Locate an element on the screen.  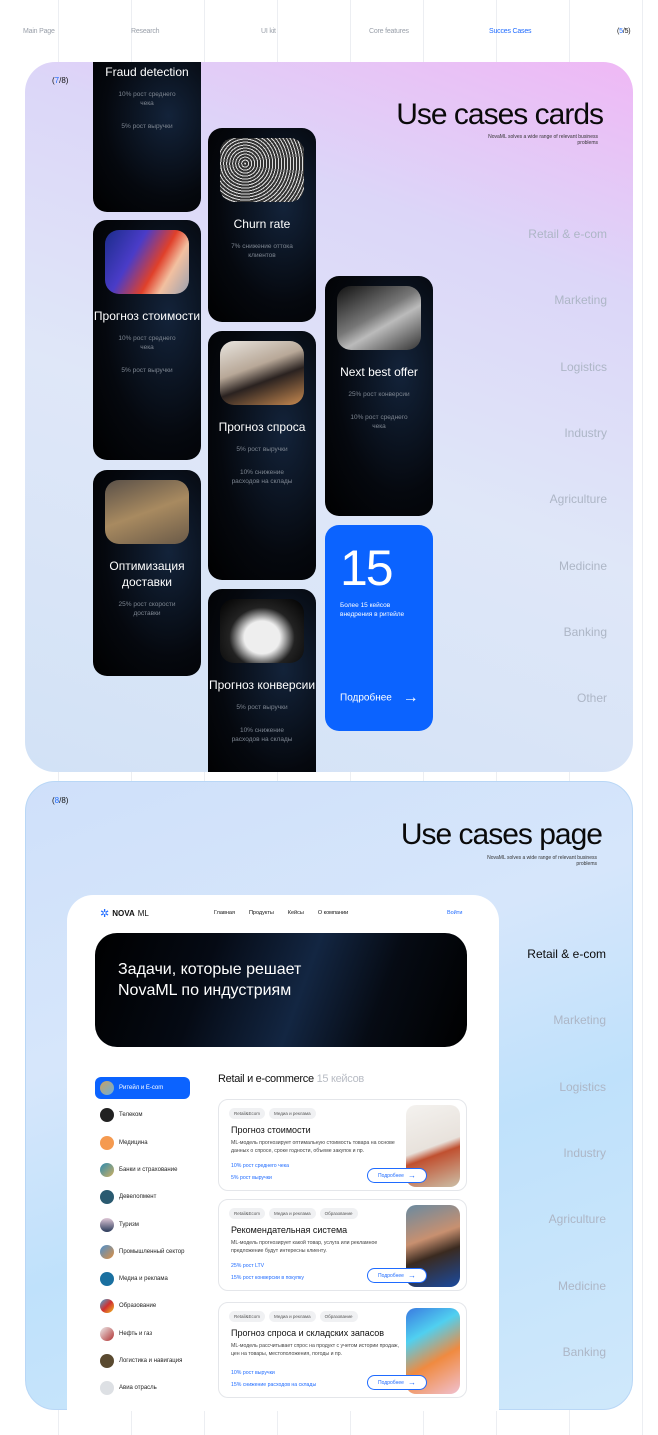
sidebar-item-label: Телеком is located at coordinates (131, 1115).